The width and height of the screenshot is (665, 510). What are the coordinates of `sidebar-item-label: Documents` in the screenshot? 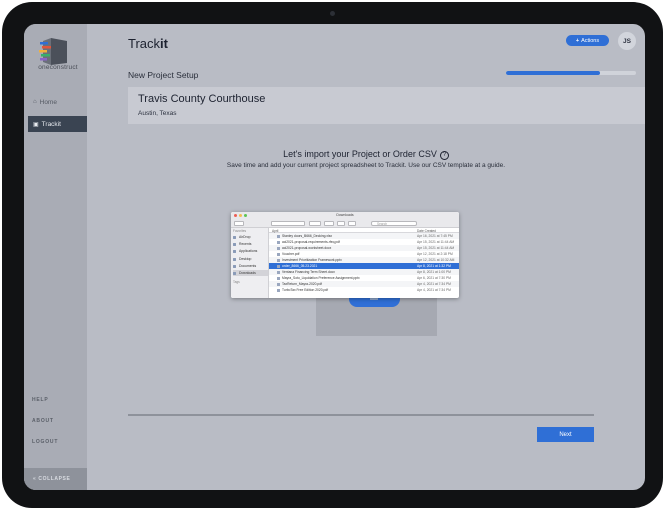 It's located at (248, 266).